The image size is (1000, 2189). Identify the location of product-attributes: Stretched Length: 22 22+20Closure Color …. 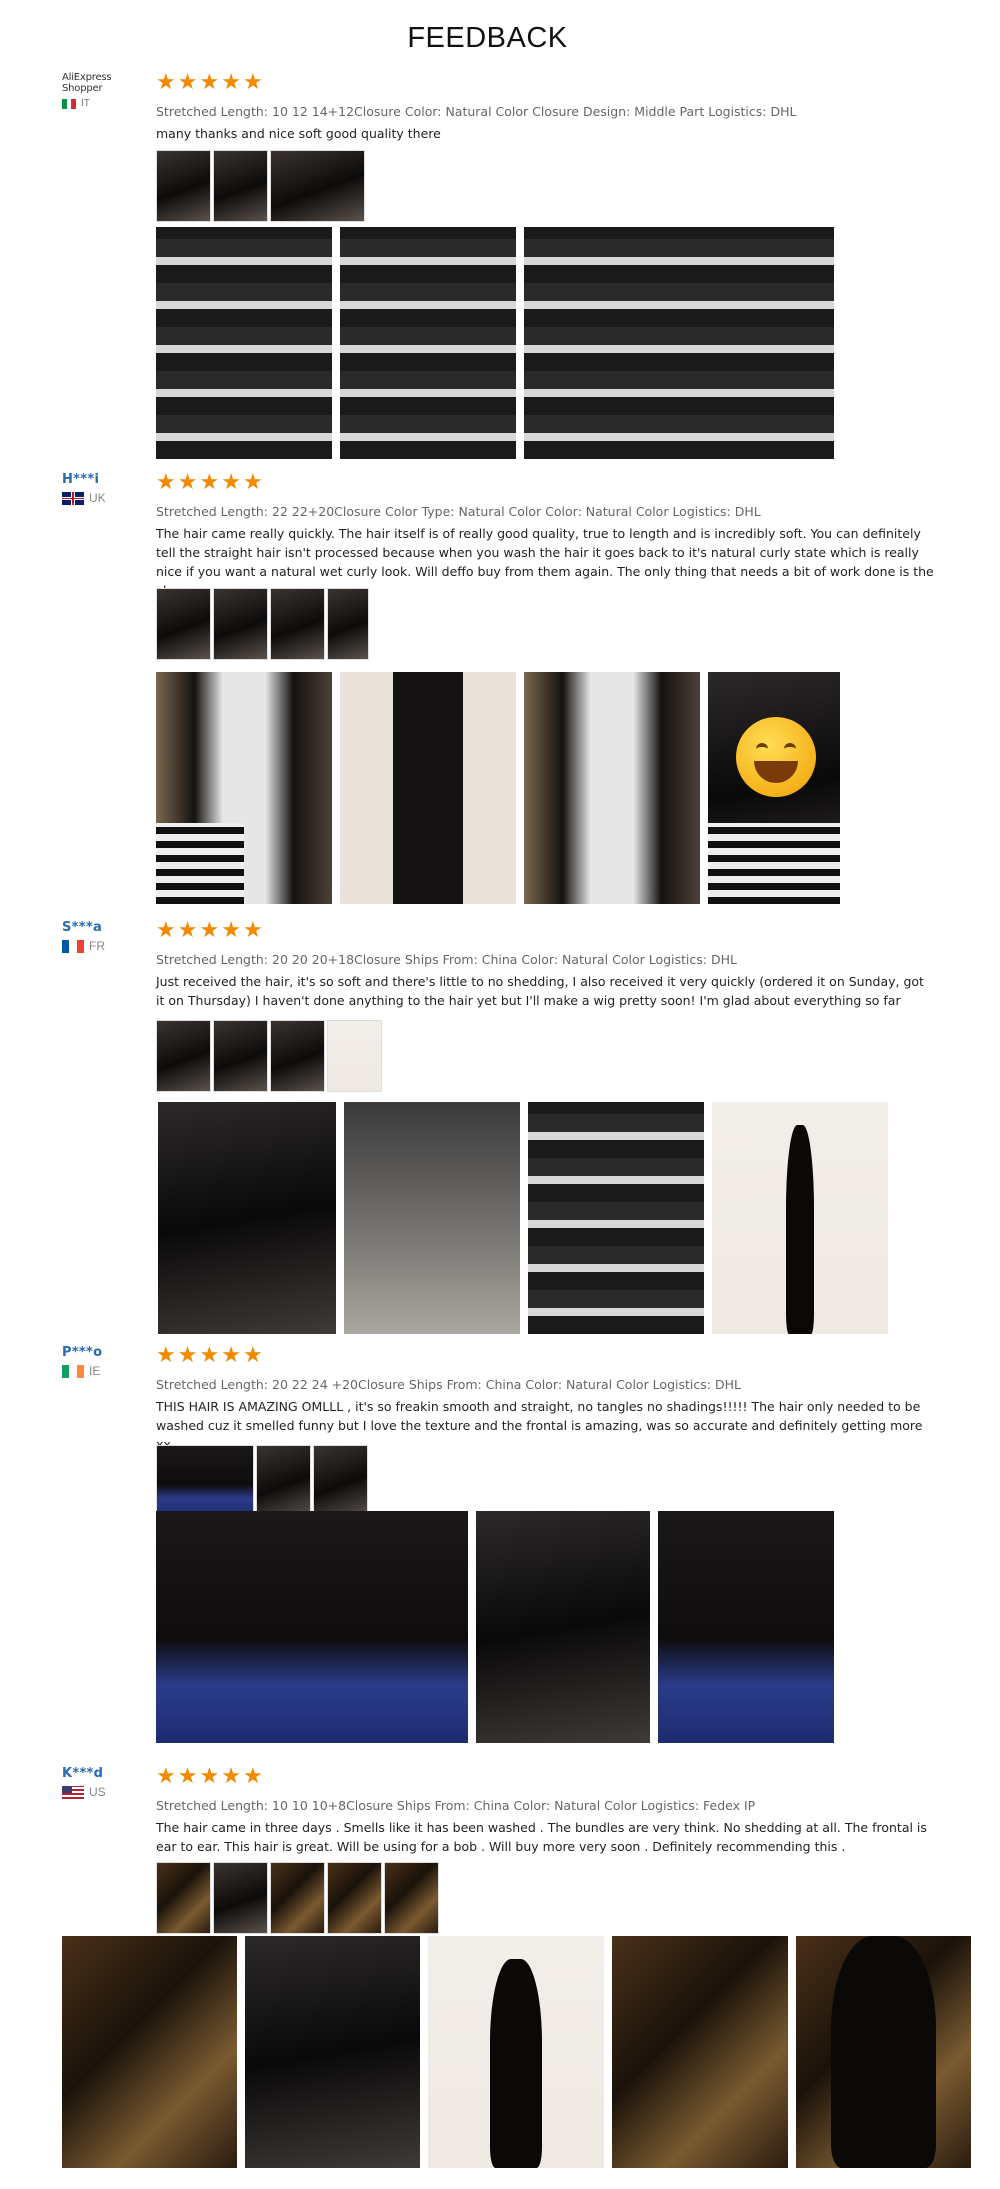
(458, 511).